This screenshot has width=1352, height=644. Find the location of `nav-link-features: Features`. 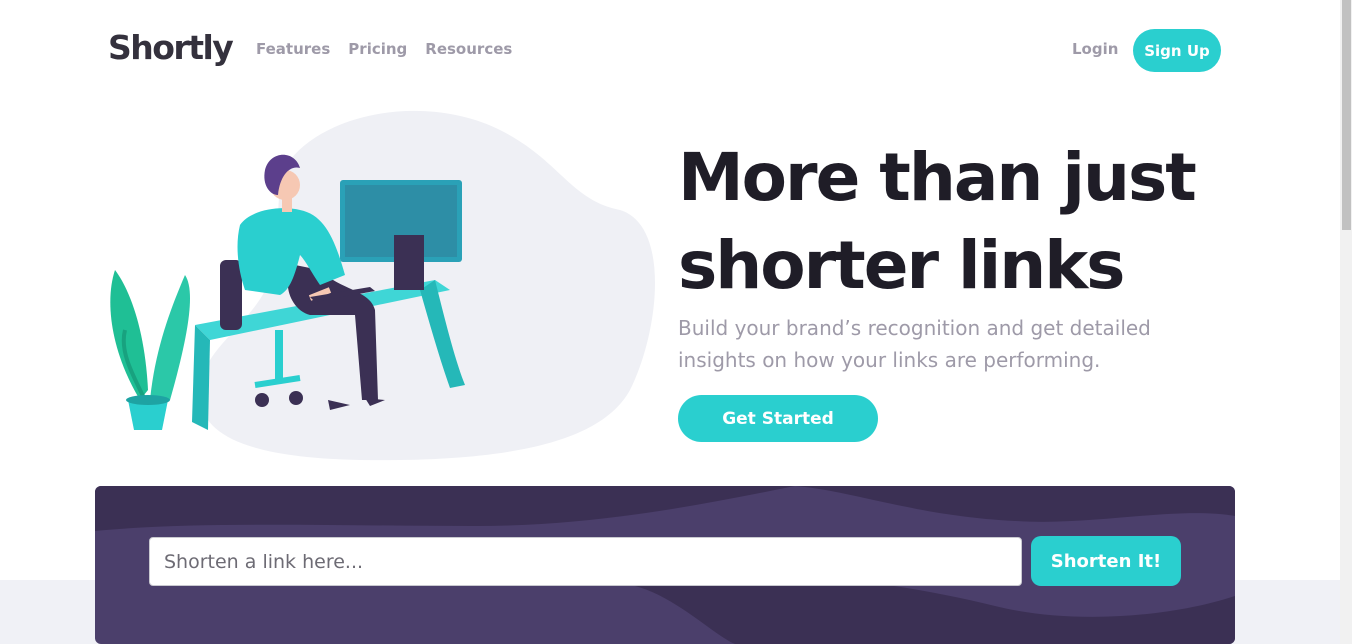

nav-link-features: Features is located at coordinates (293, 49).